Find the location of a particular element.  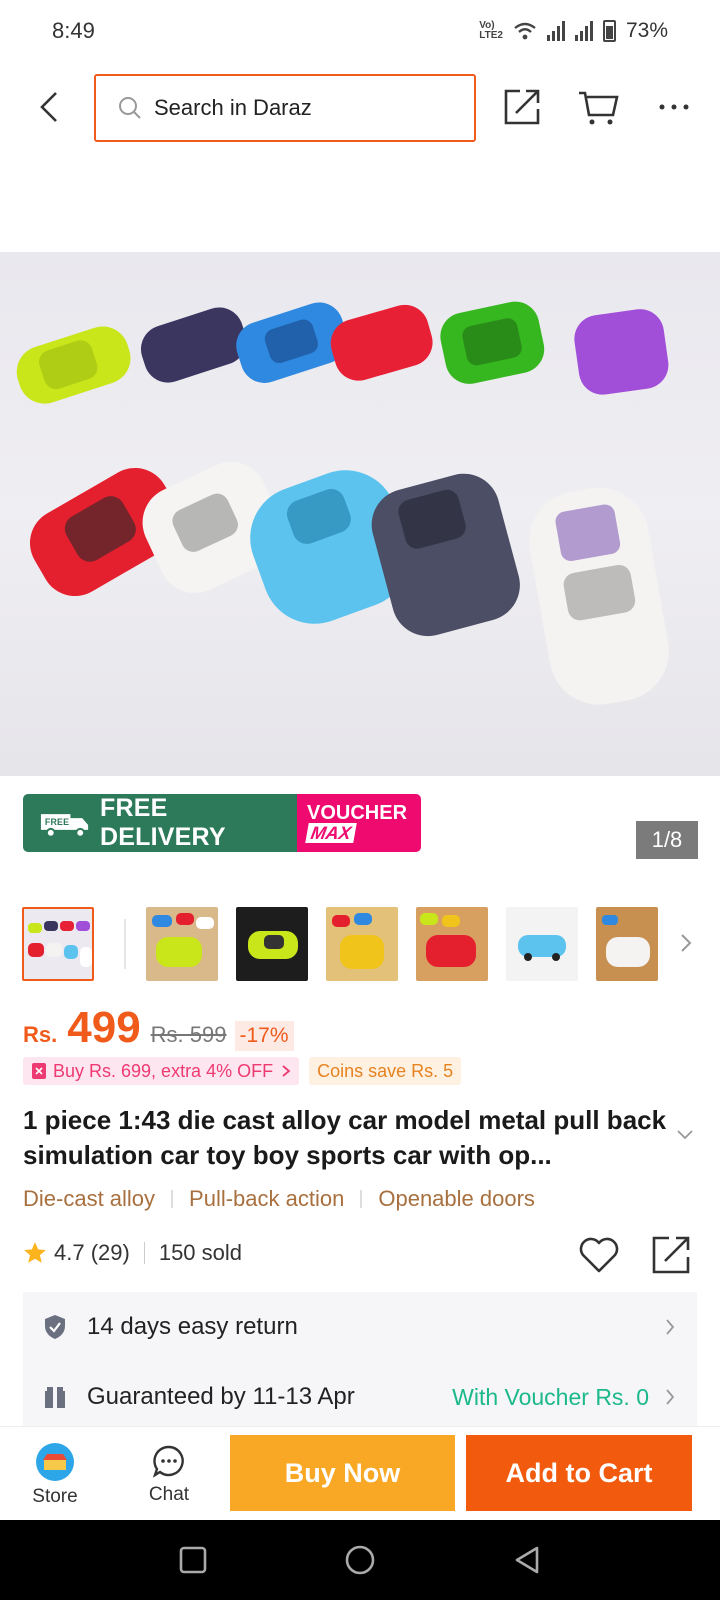

more-button is located at coordinates (674, 107).